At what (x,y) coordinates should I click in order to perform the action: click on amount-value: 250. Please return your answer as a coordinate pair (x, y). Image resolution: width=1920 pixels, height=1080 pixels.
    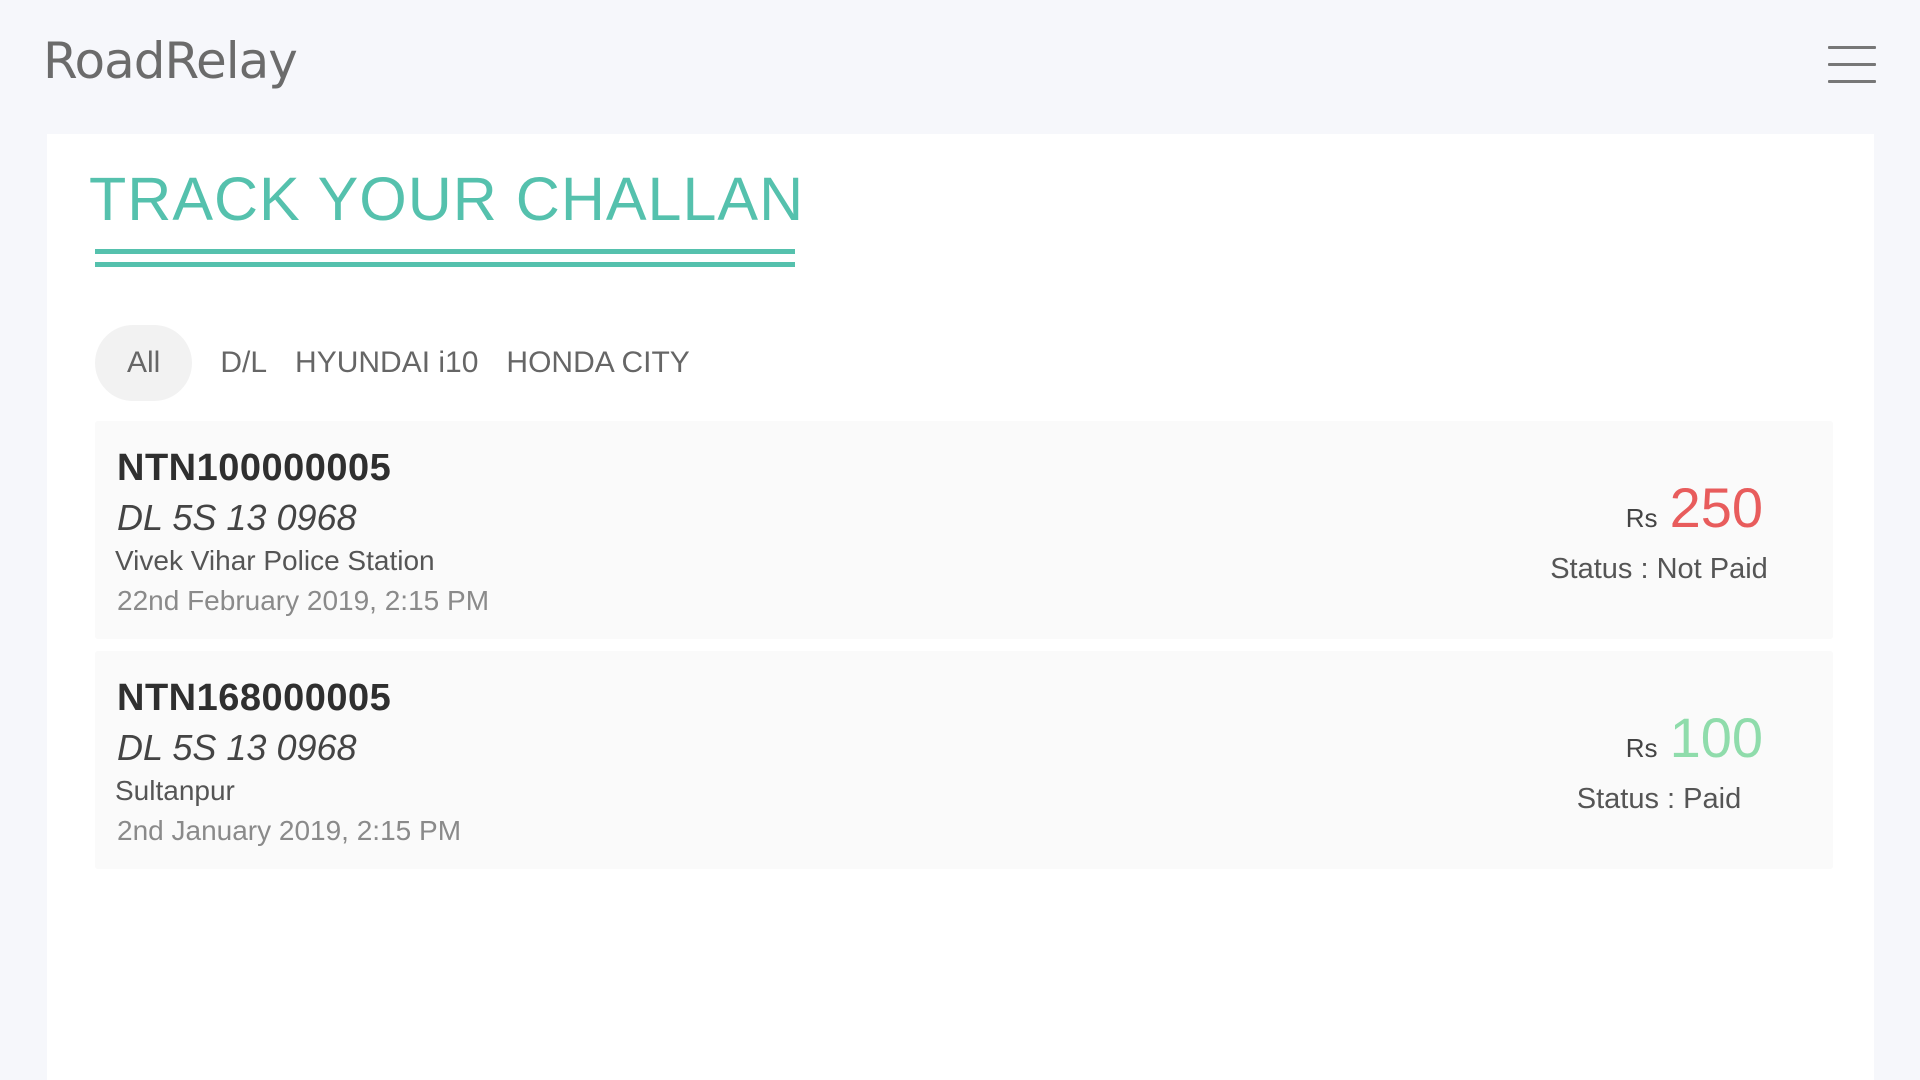
    Looking at the image, I should click on (1716, 507).